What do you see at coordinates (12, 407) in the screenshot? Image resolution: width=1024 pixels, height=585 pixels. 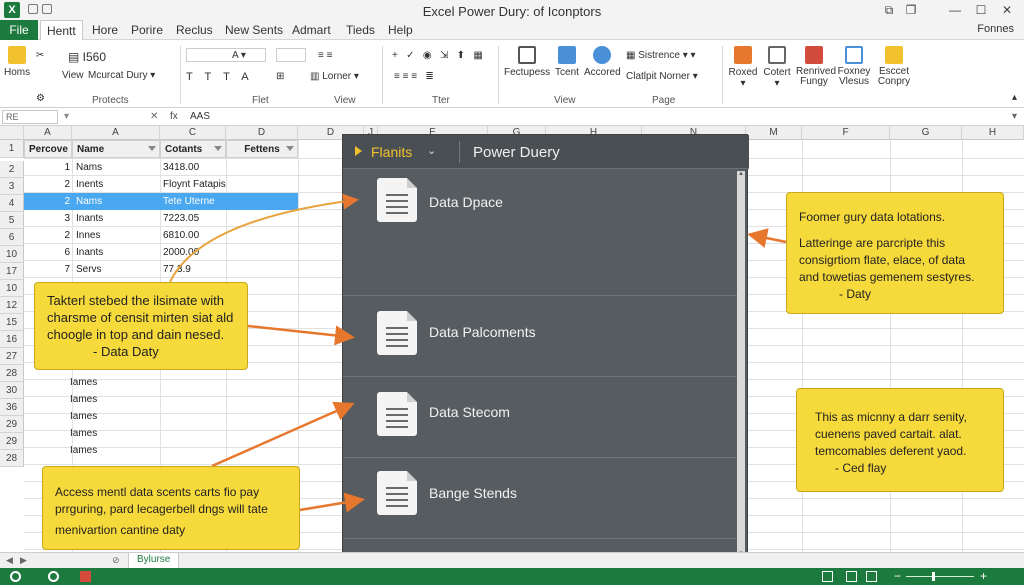 I see `row-header: 36` at bounding box center [12, 407].